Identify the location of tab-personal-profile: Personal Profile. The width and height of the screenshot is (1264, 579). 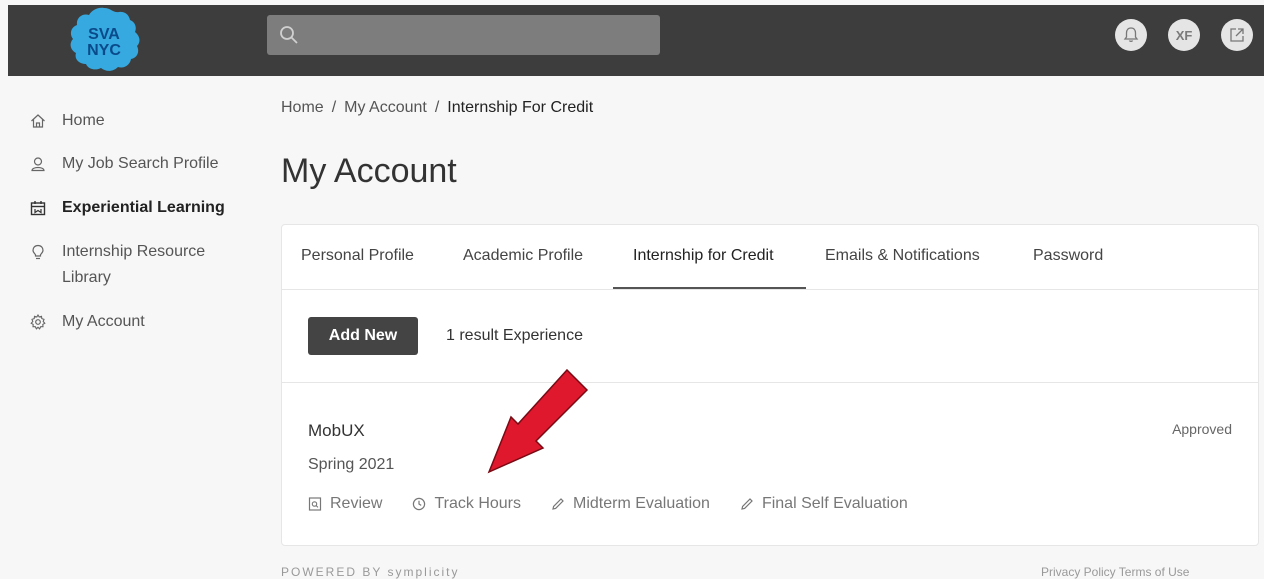
(357, 256).